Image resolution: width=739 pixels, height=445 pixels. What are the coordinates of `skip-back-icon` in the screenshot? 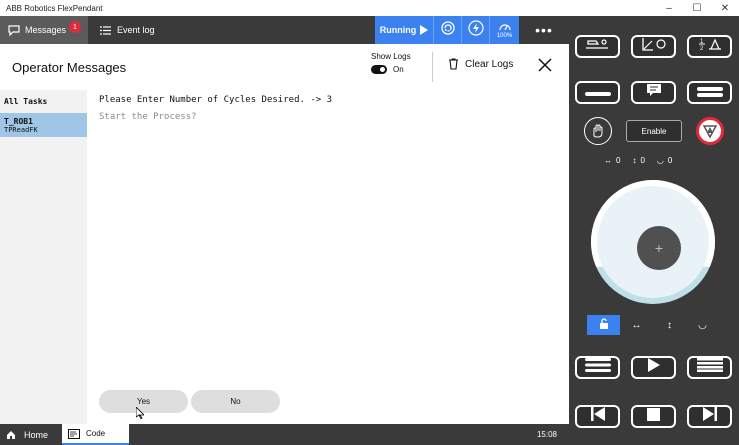 It's located at (598, 416).